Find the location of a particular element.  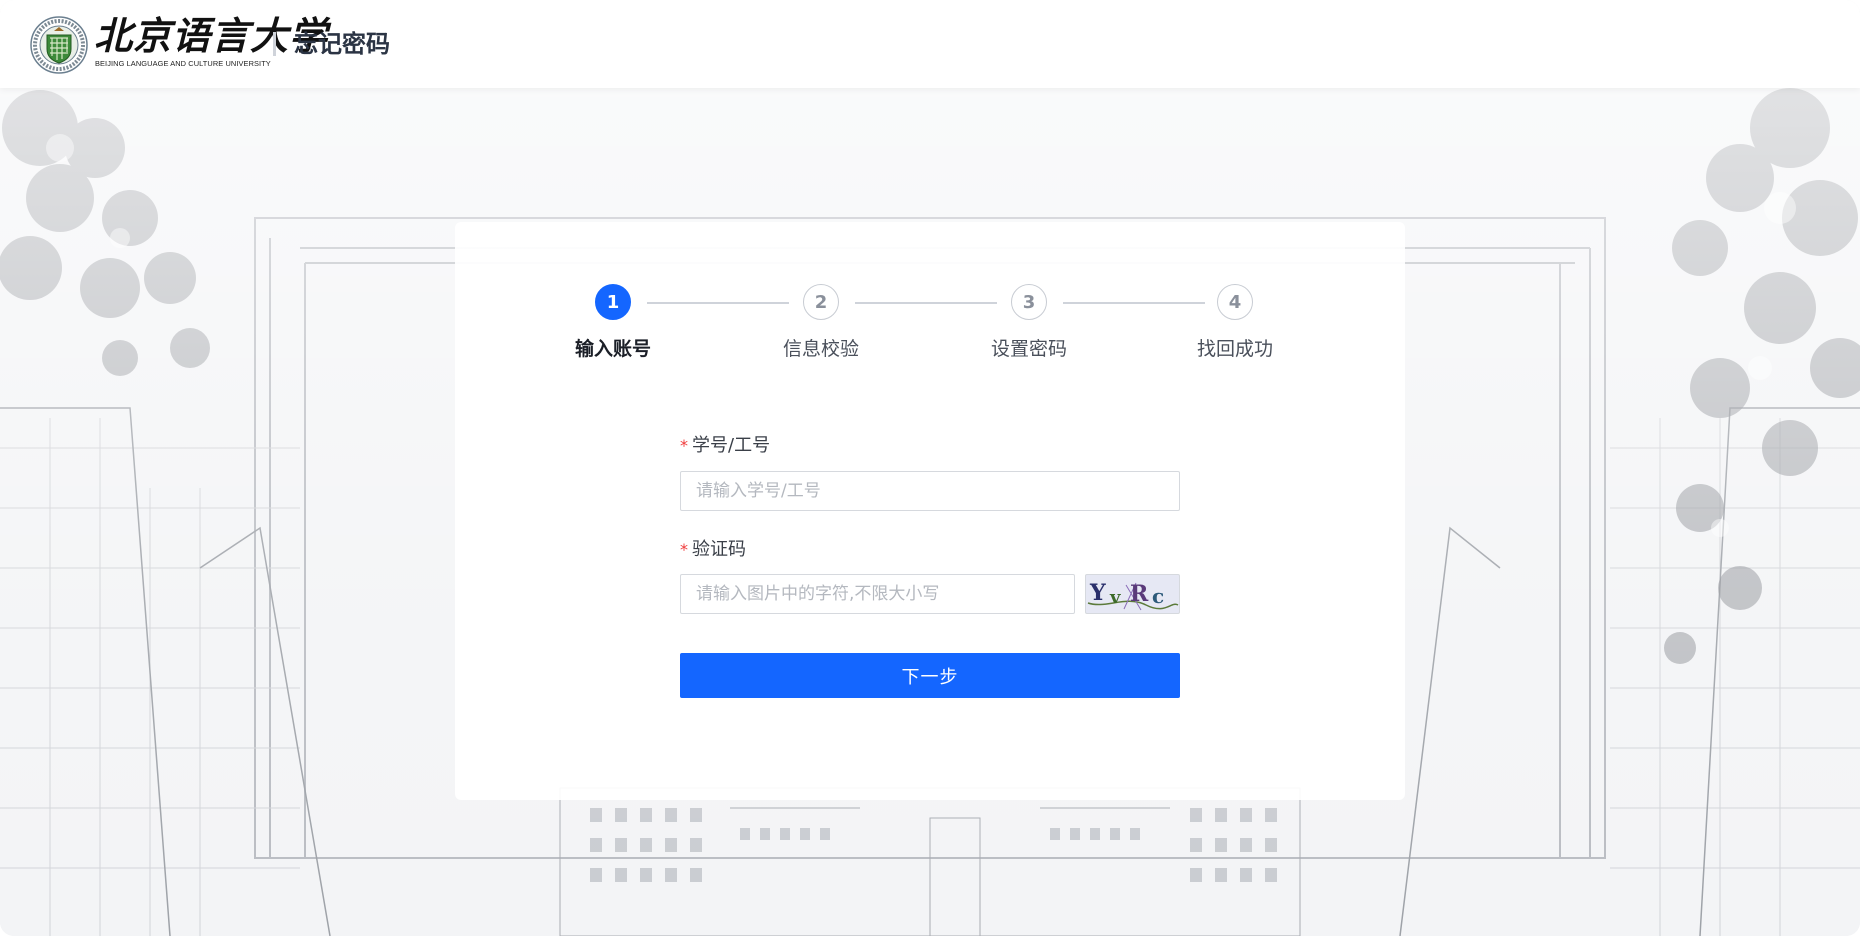

captcha-label-text: 验证码 is located at coordinates (719, 549).